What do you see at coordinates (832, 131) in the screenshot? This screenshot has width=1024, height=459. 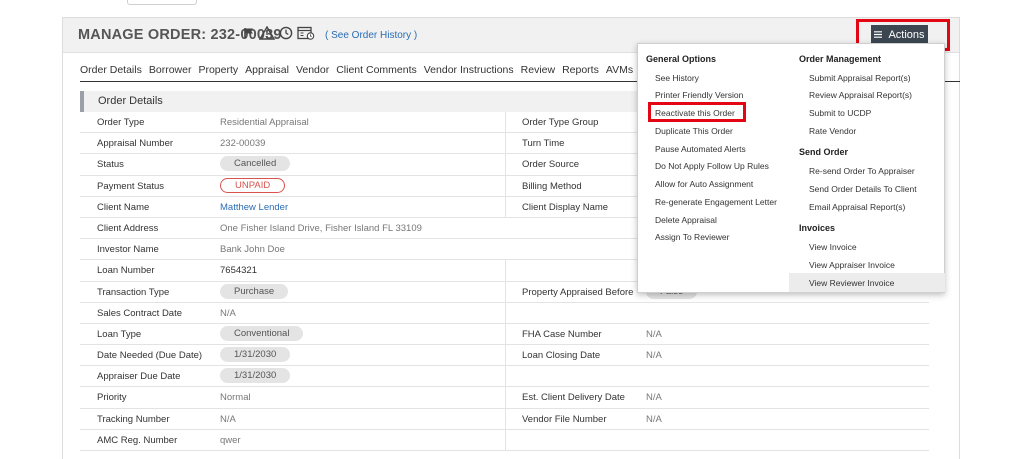 I see `menu-item-rate-vendor: Rate Vendor` at bounding box center [832, 131].